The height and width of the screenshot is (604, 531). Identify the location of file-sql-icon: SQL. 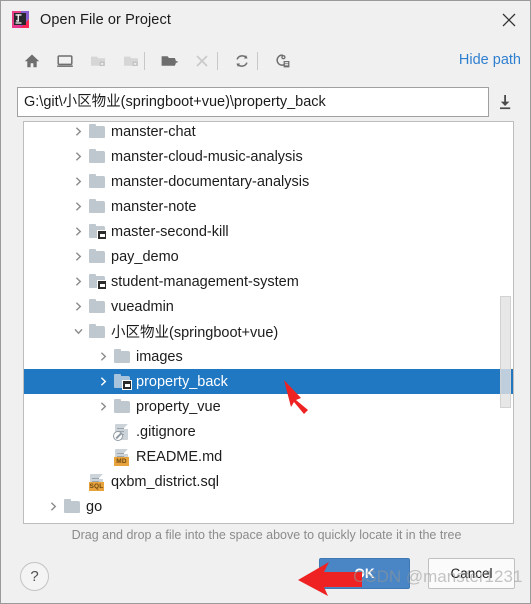
(97, 482).